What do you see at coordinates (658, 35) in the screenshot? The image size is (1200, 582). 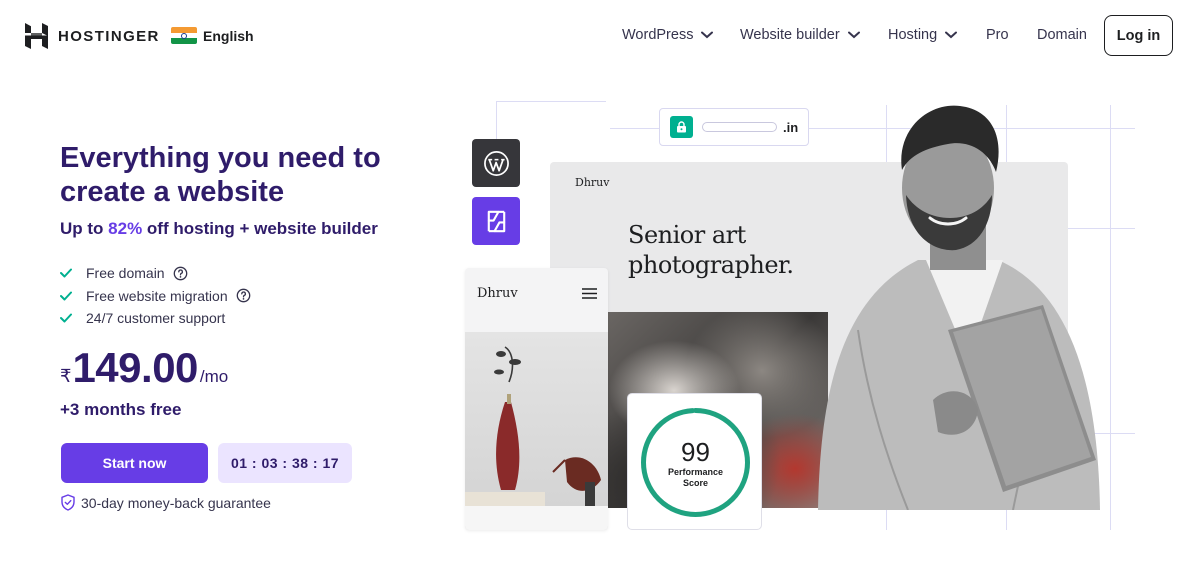 I see `nav-item-label: WordPress` at bounding box center [658, 35].